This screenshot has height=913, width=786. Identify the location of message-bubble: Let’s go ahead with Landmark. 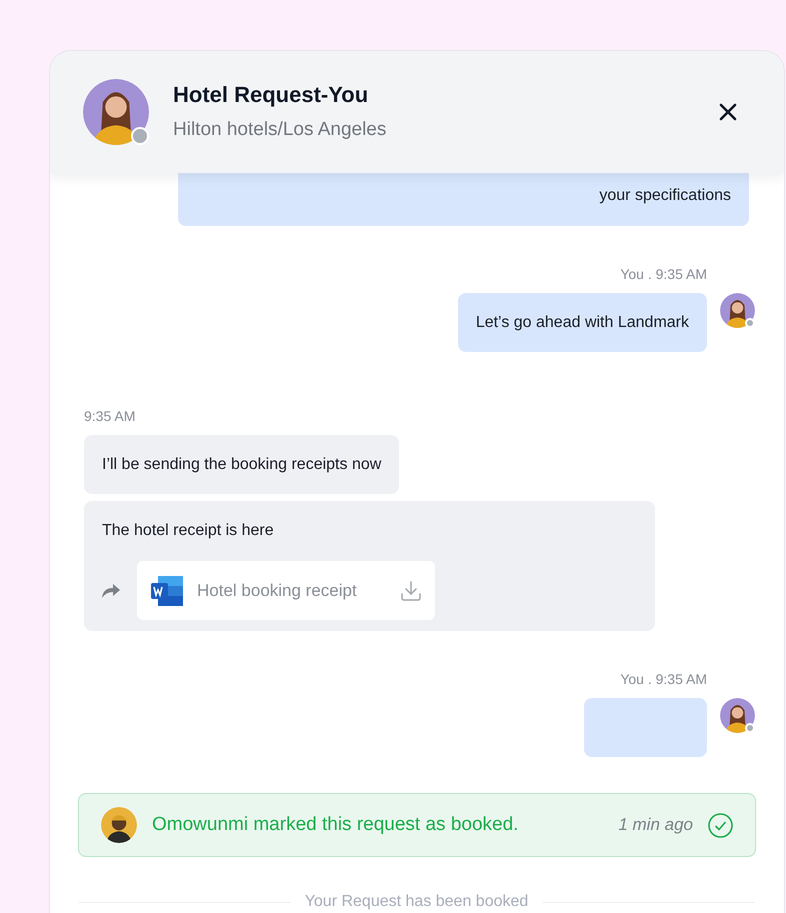
(582, 322).